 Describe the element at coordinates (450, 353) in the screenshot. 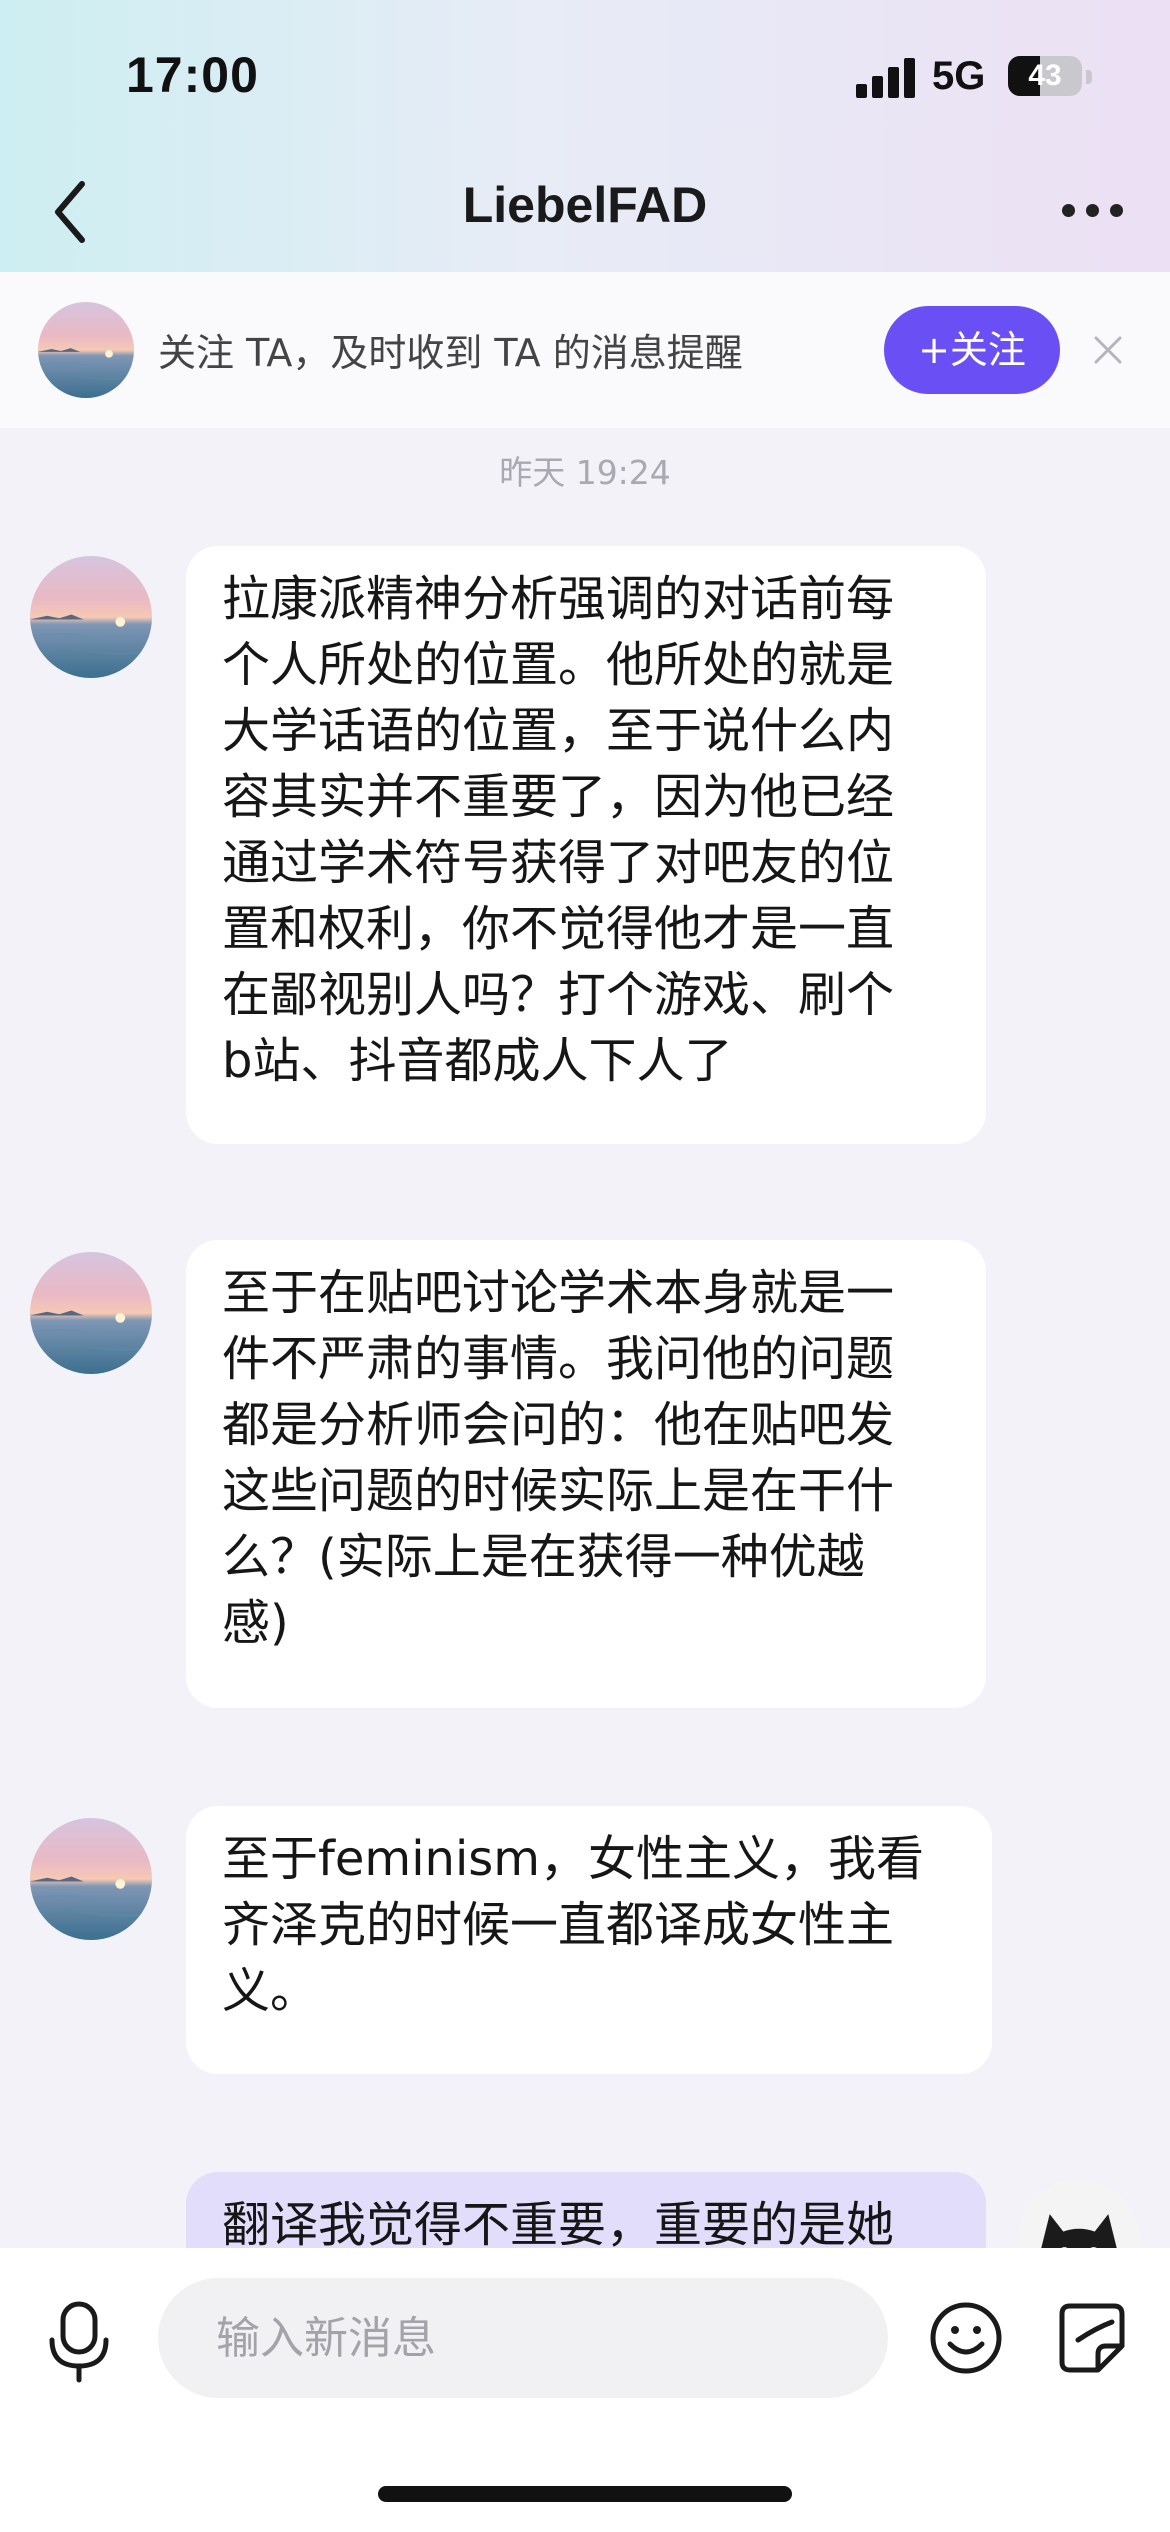

I see `follow-prompt-text: 关注 TA，及时收到 TA 的消息提醒` at that location.